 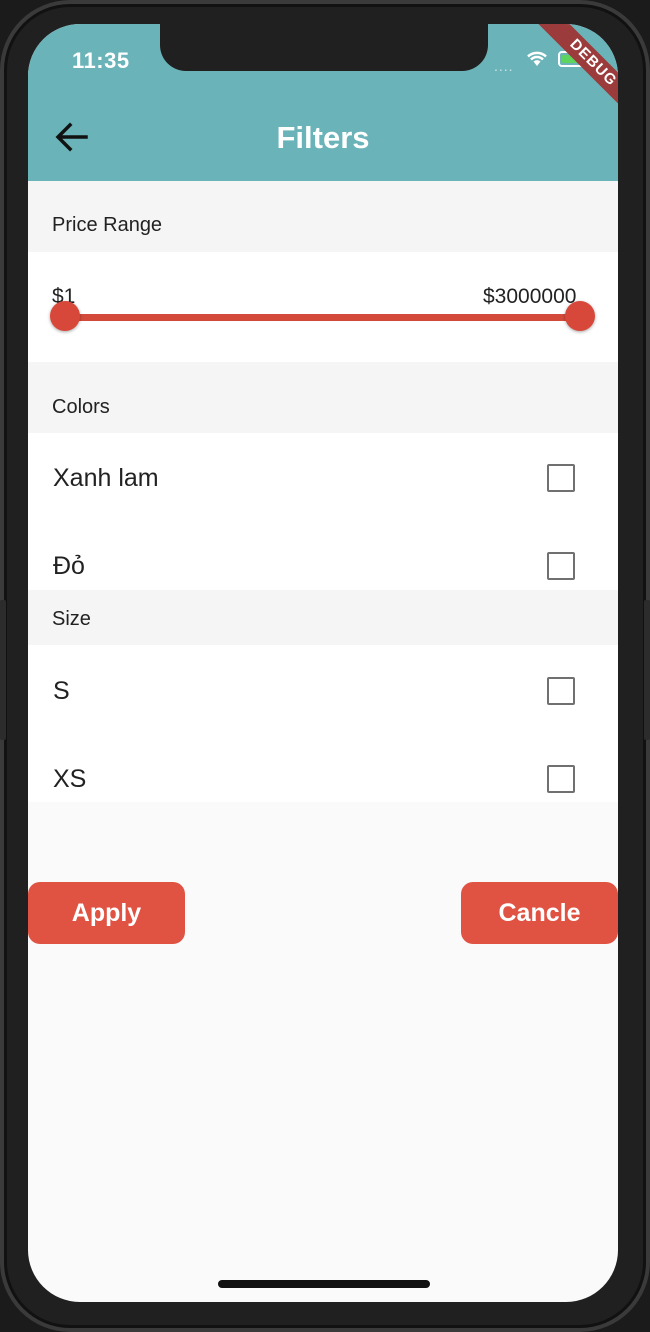 What do you see at coordinates (530, 296) in the screenshot?
I see `price-max-label: $3000000` at bounding box center [530, 296].